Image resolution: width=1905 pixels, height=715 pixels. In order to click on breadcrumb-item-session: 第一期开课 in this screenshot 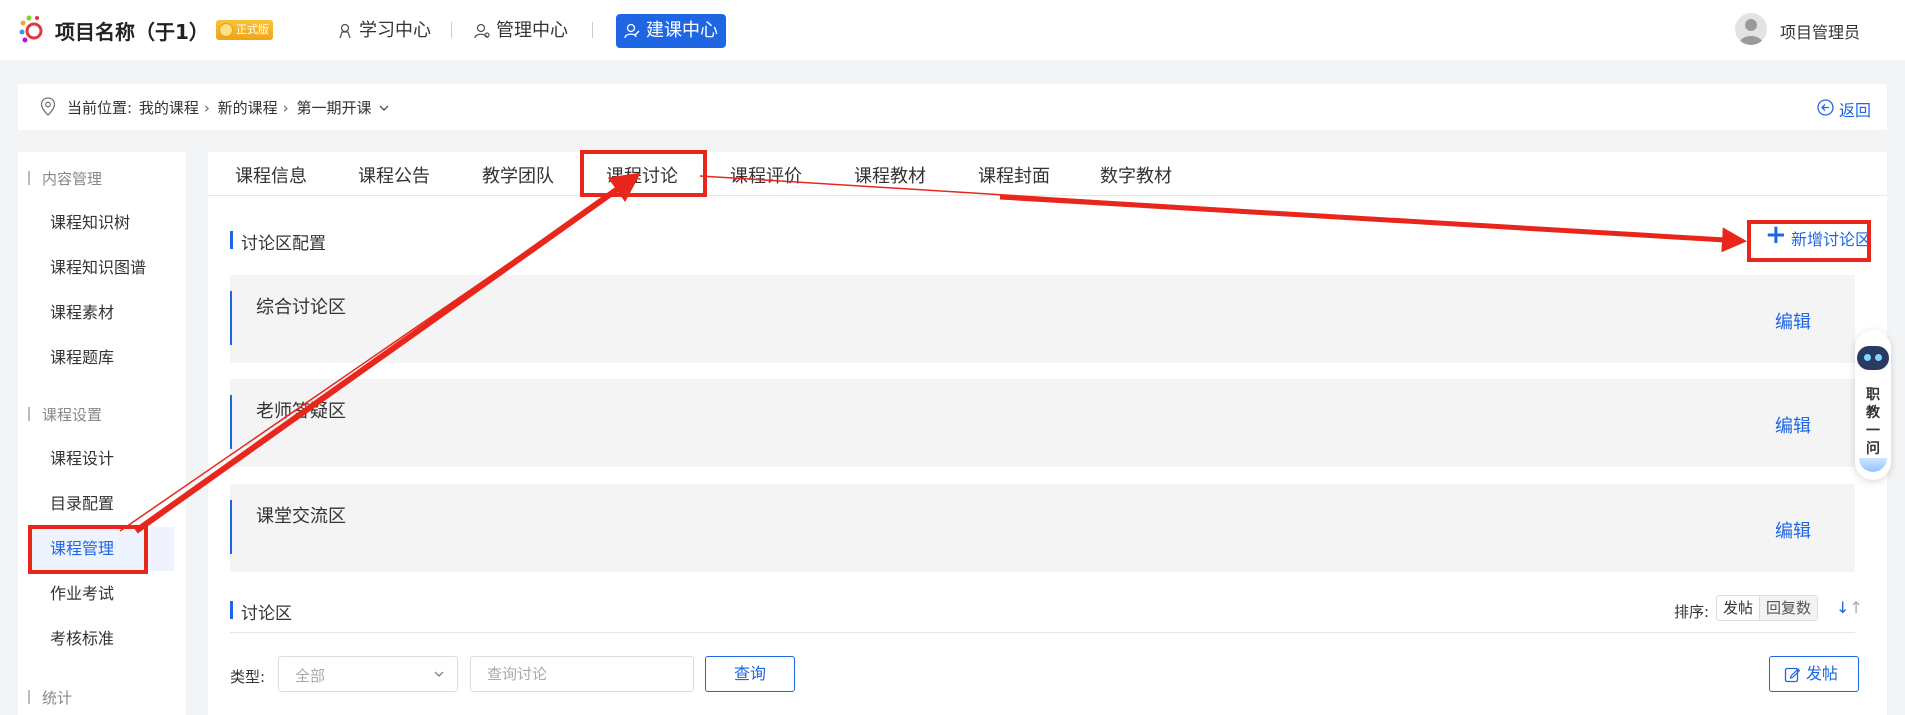, I will do `click(333, 108)`.